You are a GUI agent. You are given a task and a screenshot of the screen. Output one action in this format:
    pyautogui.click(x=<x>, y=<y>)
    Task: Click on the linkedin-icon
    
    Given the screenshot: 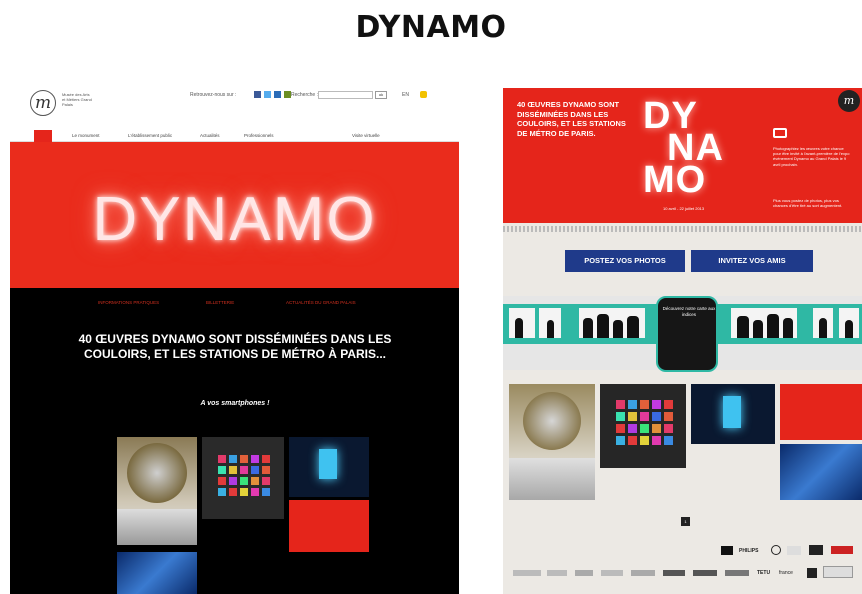 What is the action you would take?
    pyautogui.click(x=277, y=94)
    